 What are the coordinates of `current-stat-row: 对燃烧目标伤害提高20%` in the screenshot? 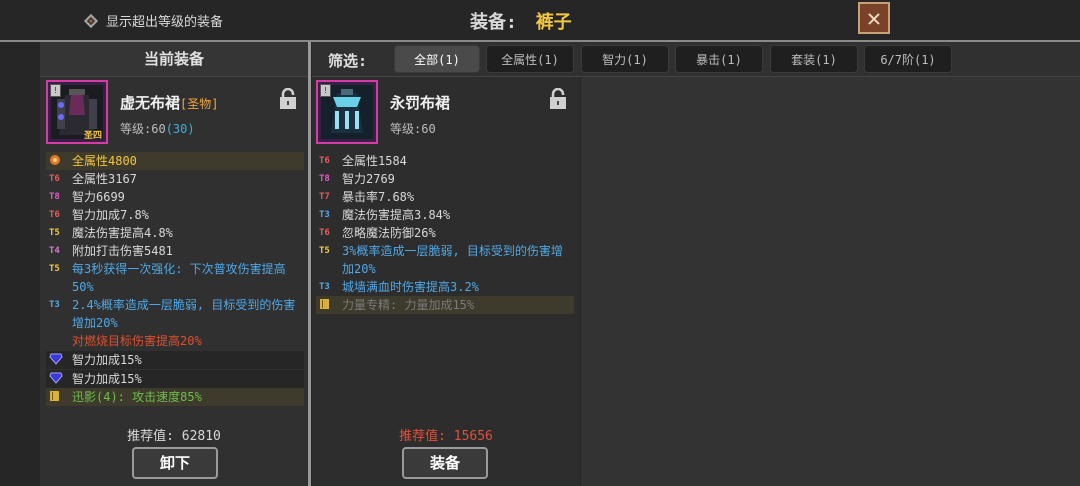 It's located at (175, 341).